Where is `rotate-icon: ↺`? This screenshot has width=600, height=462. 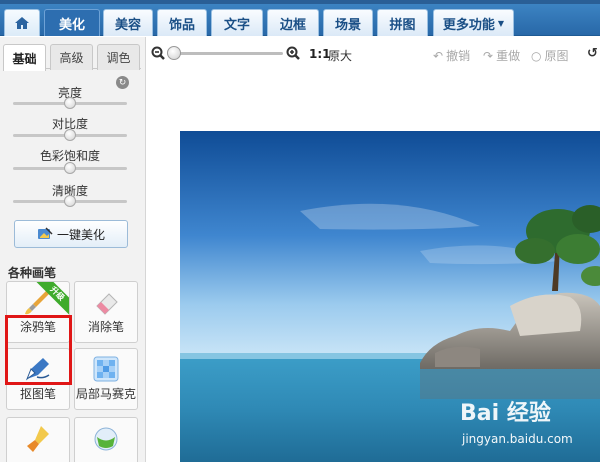 rotate-icon: ↺ is located at coordinates (592, 53).